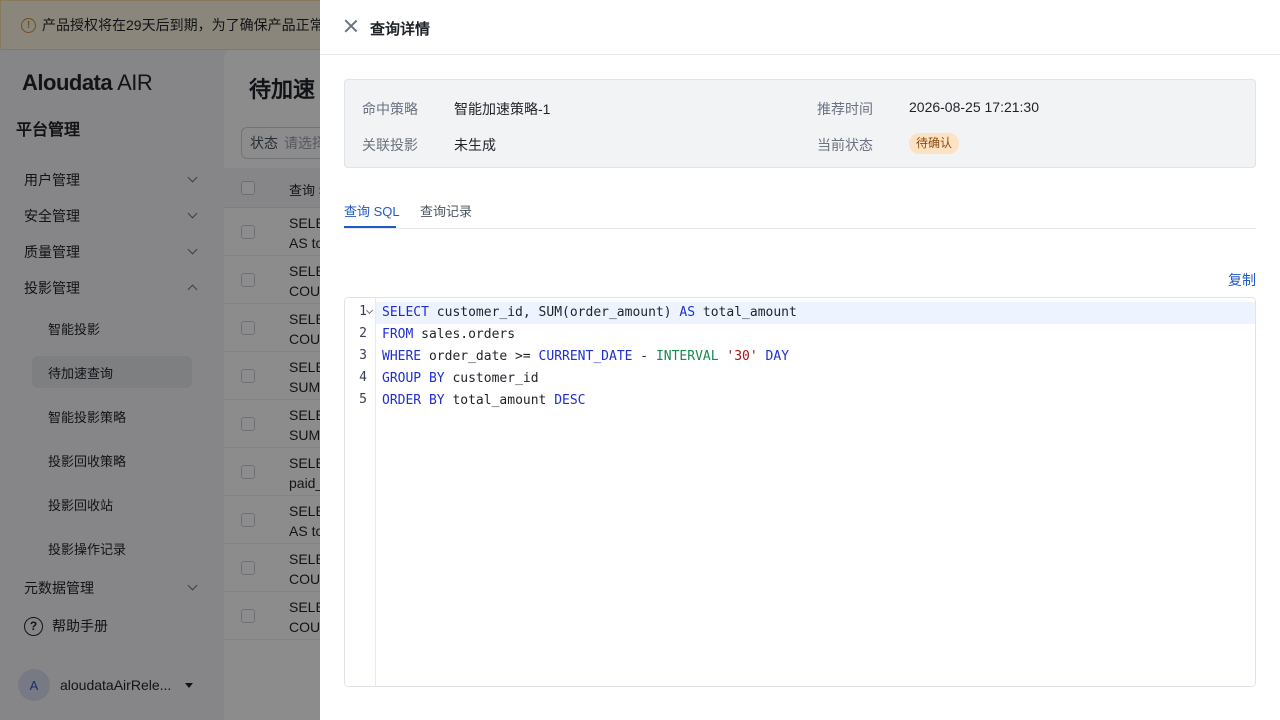 The image size is (1280, 720). I want to click on code-token: customer_id, so click(491, 378).